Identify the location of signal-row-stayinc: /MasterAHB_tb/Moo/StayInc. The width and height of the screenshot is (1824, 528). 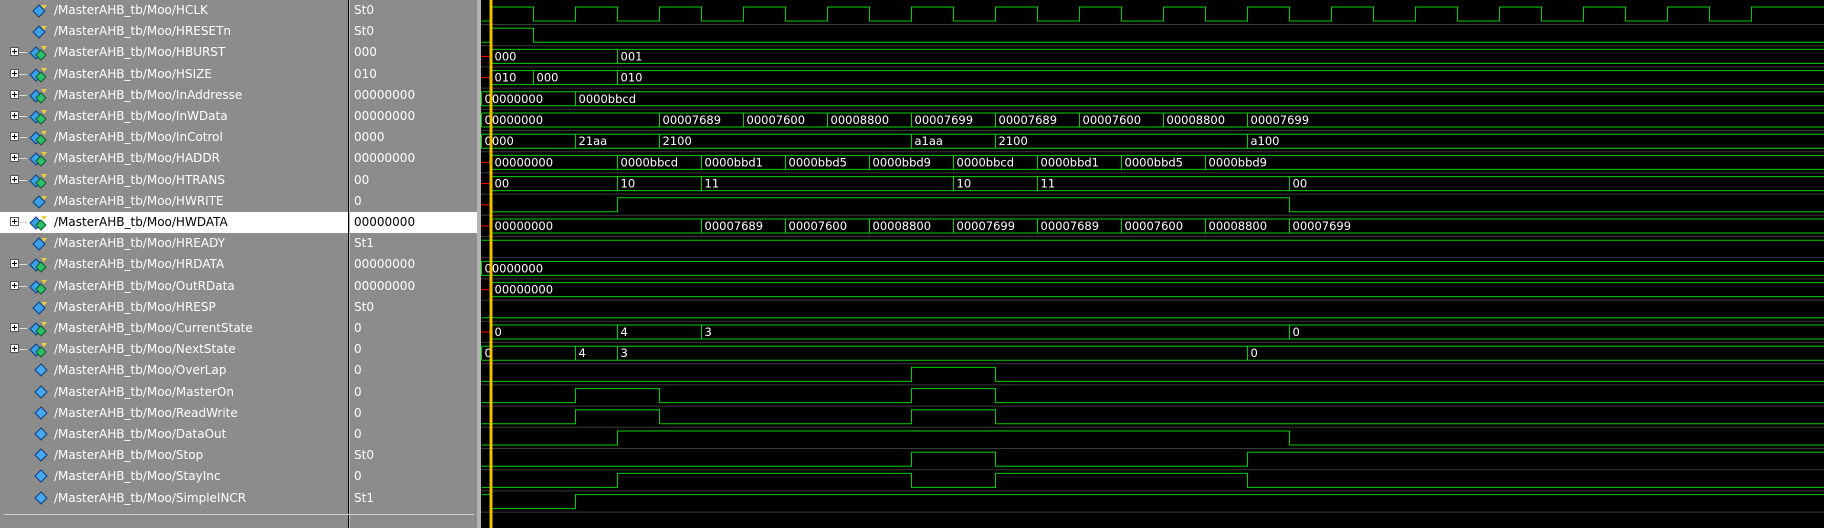
(174, 476).